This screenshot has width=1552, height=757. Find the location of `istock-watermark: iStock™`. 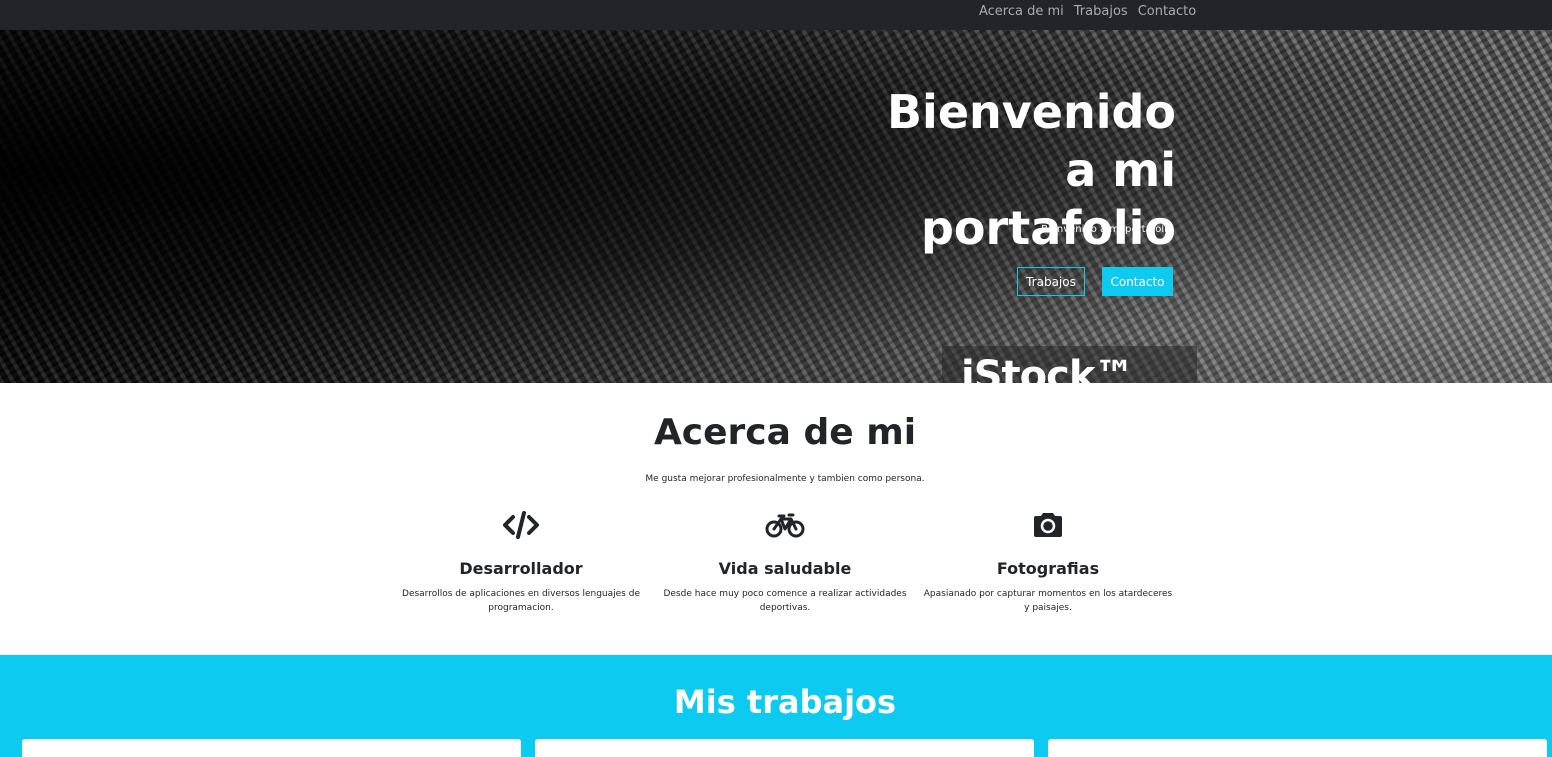

istock-watermark: iStock™ is located at coordinates (1047, 368).